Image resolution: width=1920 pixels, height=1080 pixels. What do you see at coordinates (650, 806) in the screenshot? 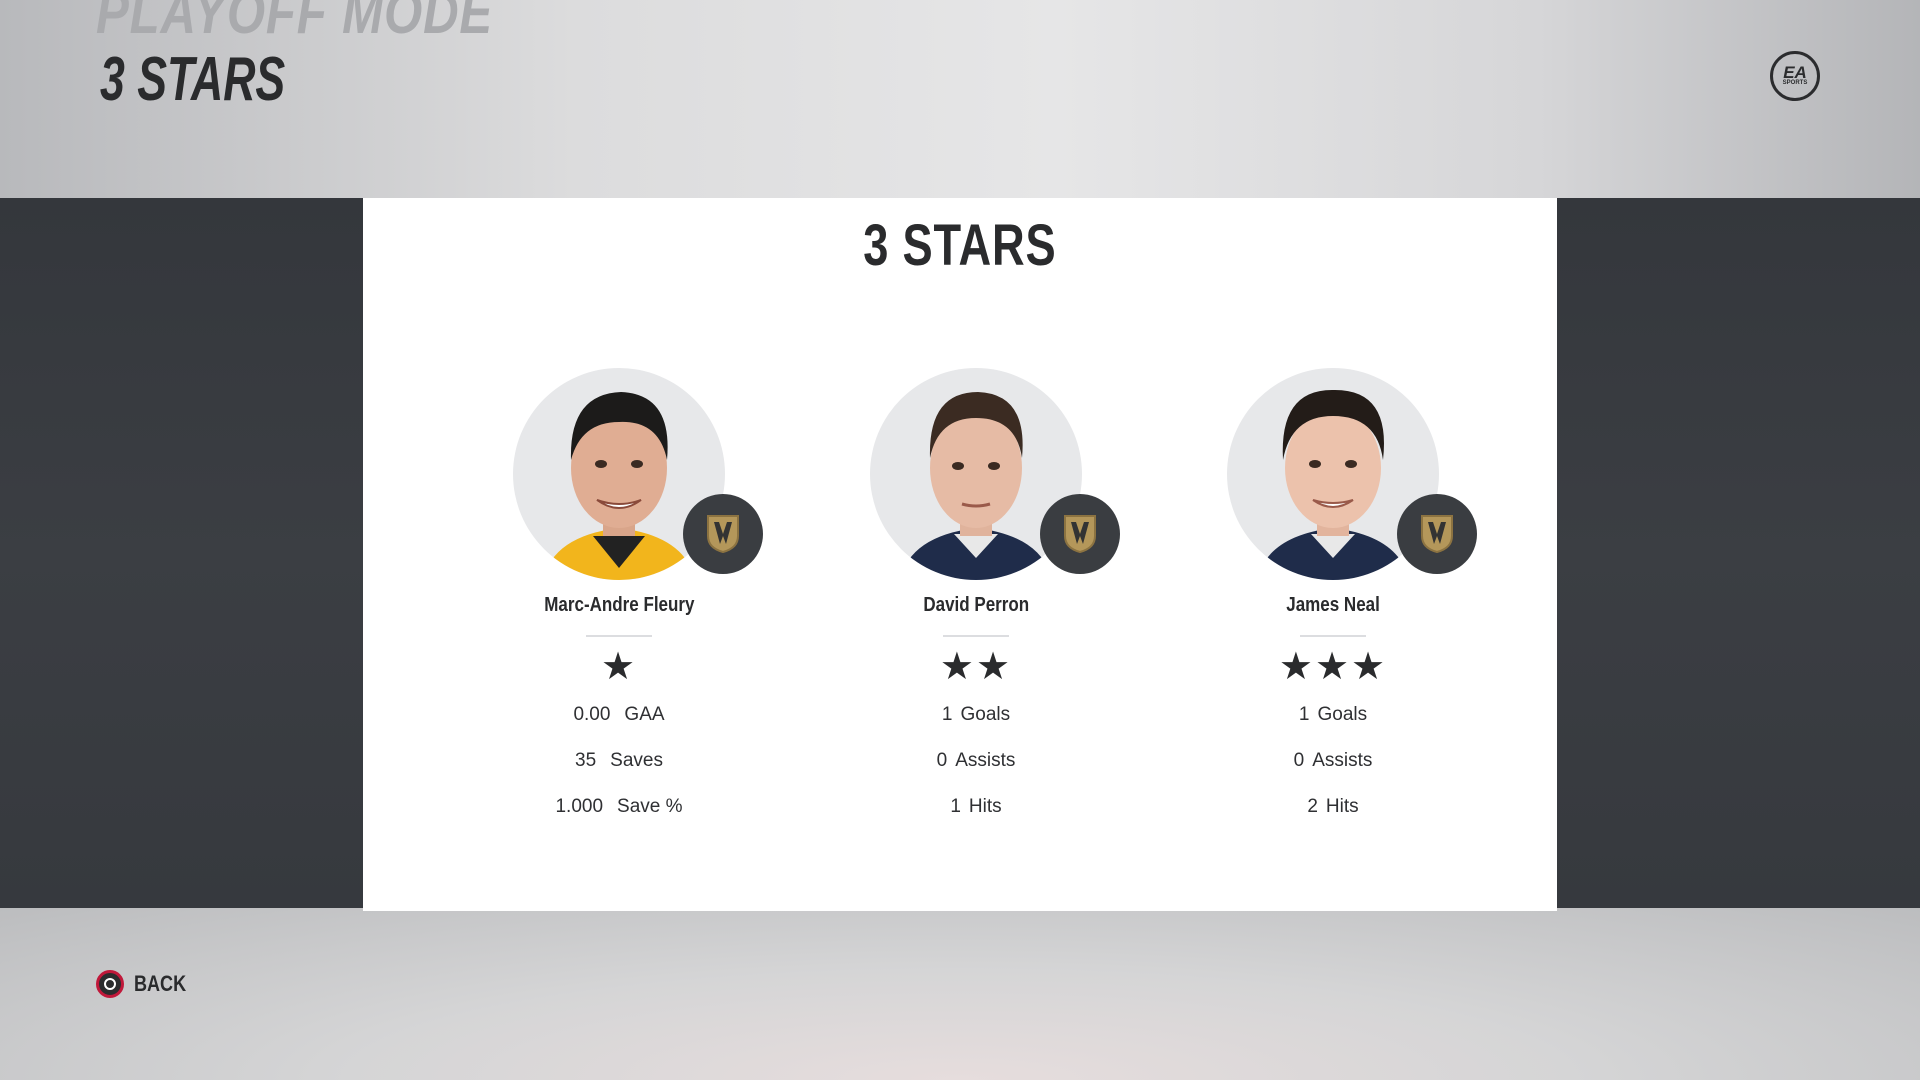
I see `stat-label: Save %` at bounding box center [650, 806].